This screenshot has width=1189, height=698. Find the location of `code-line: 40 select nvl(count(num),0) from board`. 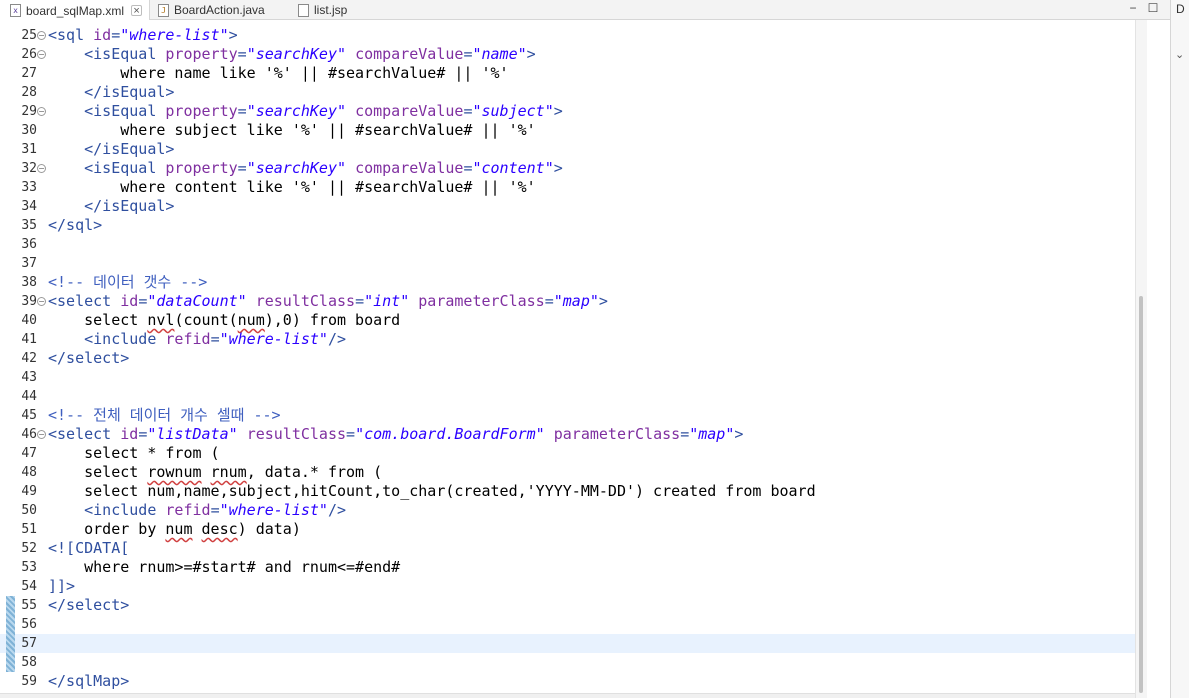

code-line: 40 select nvl(count(num),0) from board is located at coordinates (572, 320).